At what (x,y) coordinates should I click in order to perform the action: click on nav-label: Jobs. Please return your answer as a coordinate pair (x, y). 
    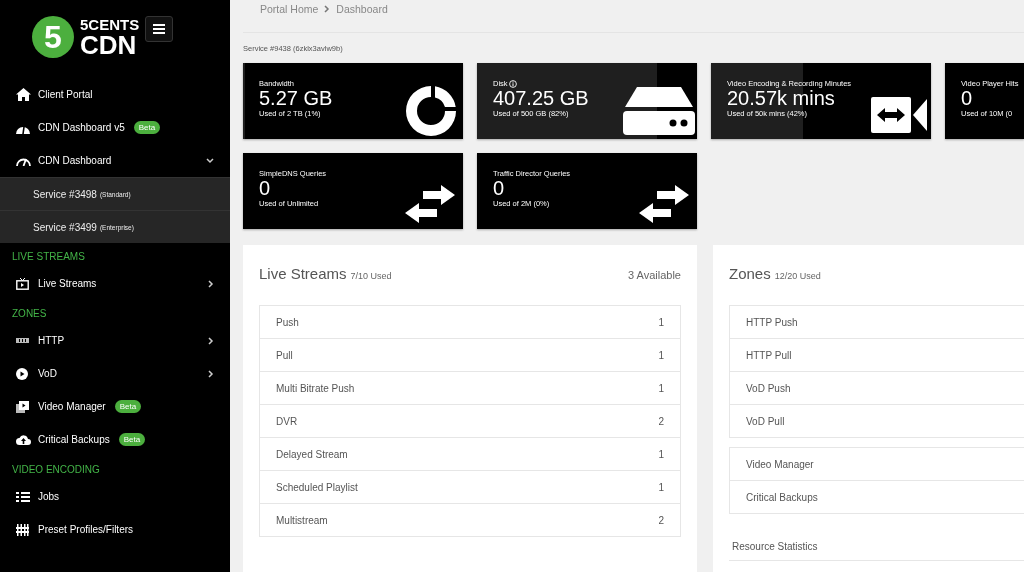
    Looking at the image, I should click on (49, 496).